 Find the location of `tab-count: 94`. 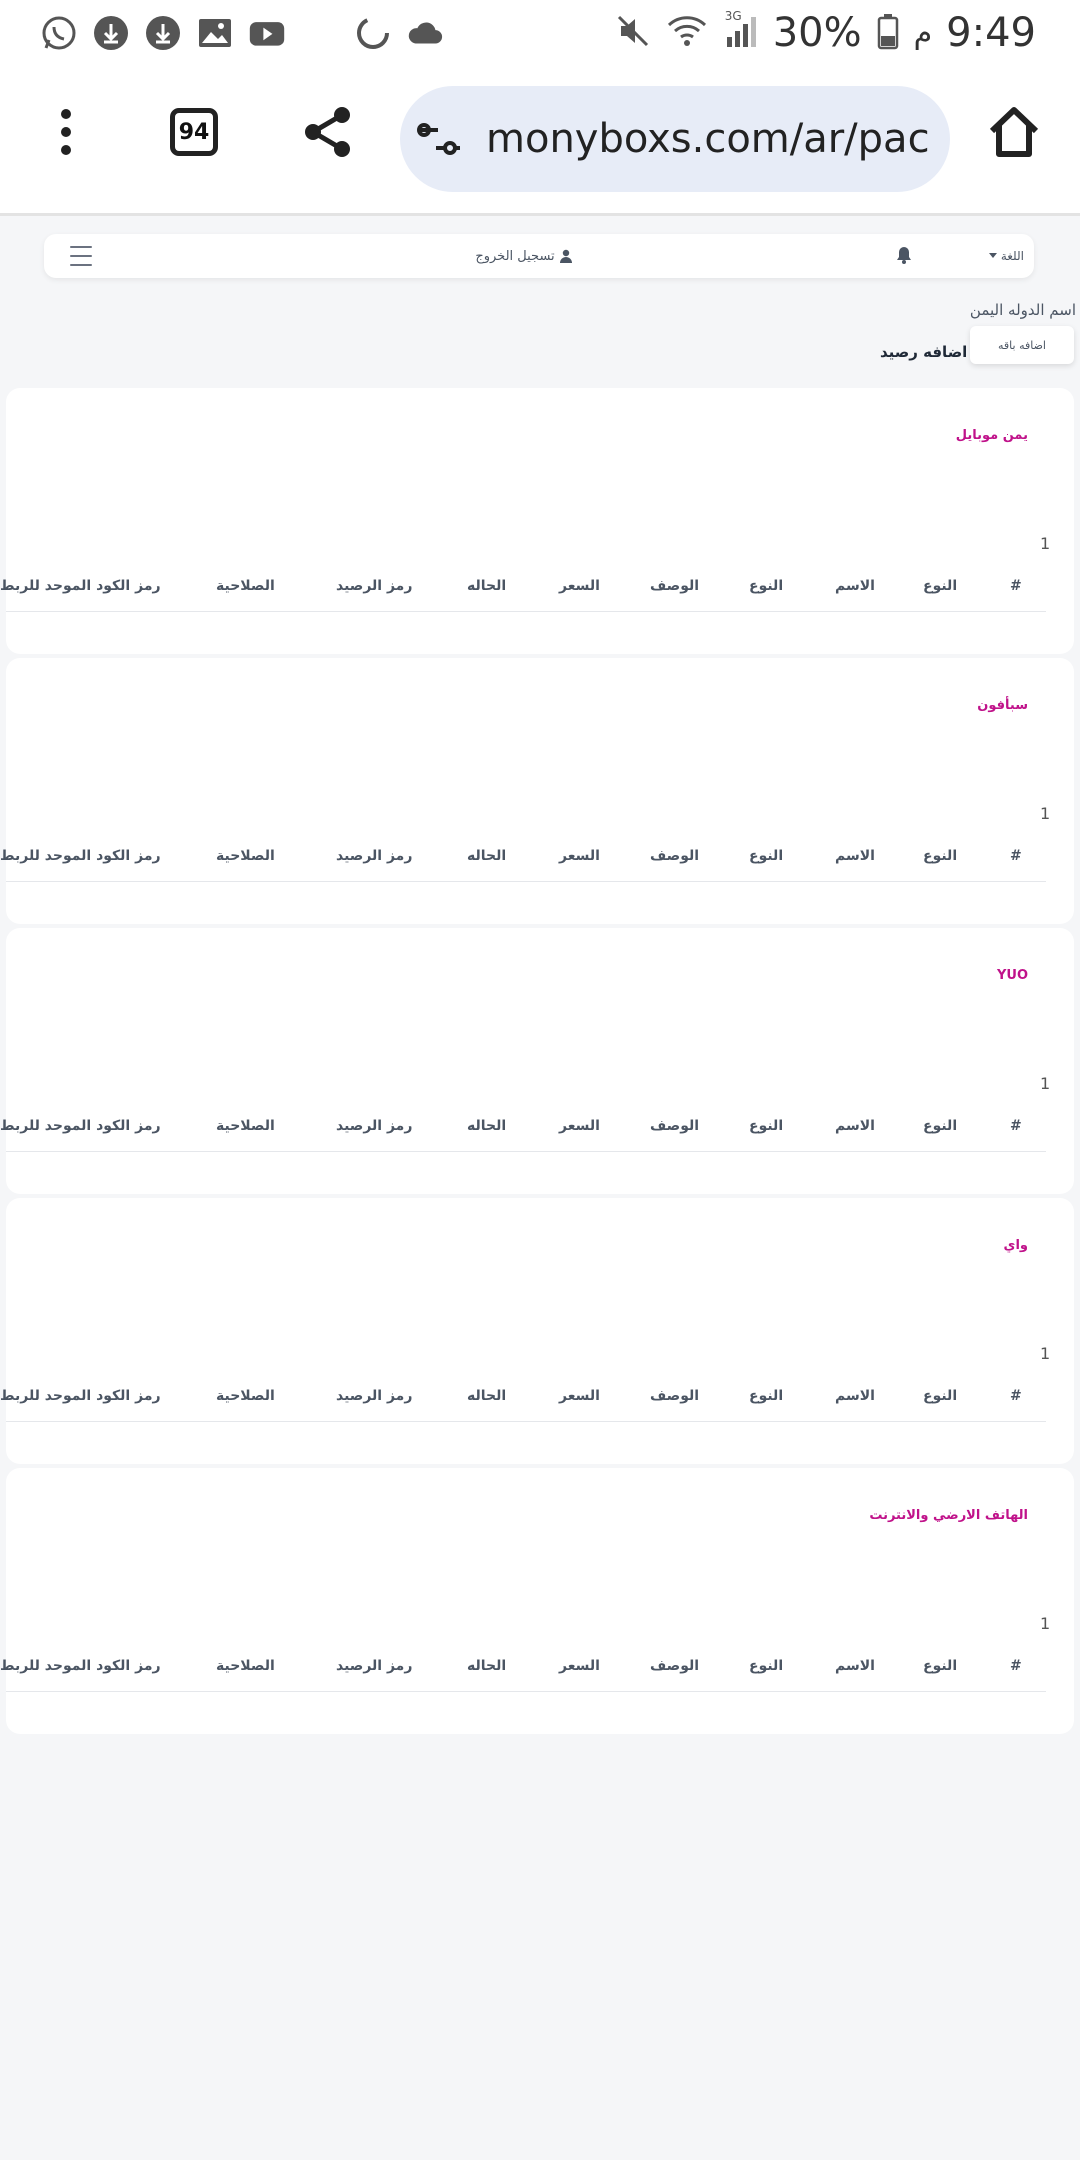

tab-count: 94 is located at coordinates (194, 132).